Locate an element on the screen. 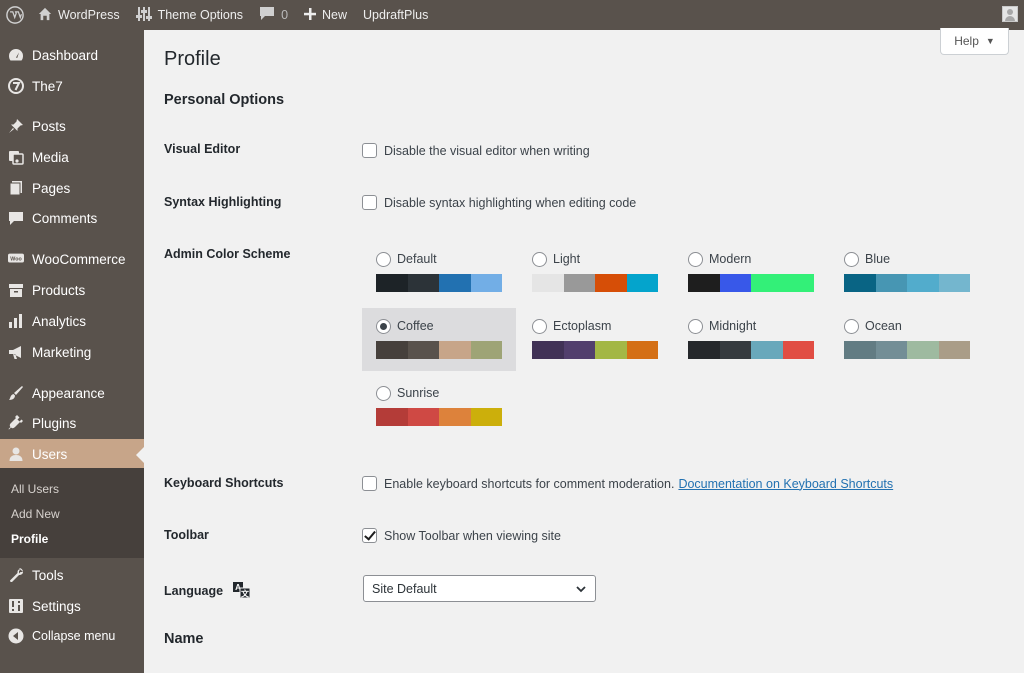  help-button: Help ▼ is located at coordinates (974, 41).